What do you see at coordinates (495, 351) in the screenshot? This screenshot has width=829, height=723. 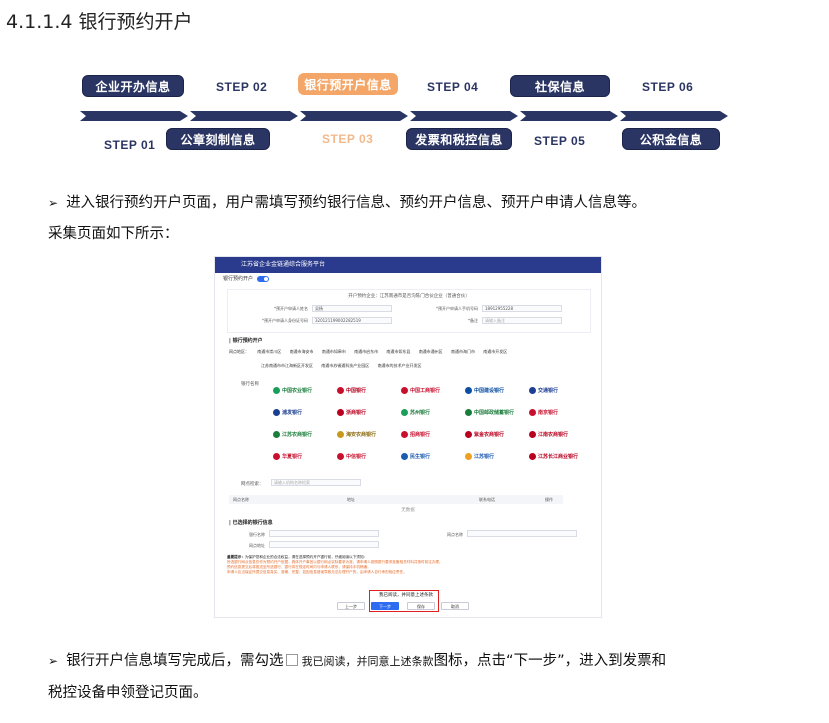 I see `region-option: 南通市开发区` at bounding box center [495, 351].